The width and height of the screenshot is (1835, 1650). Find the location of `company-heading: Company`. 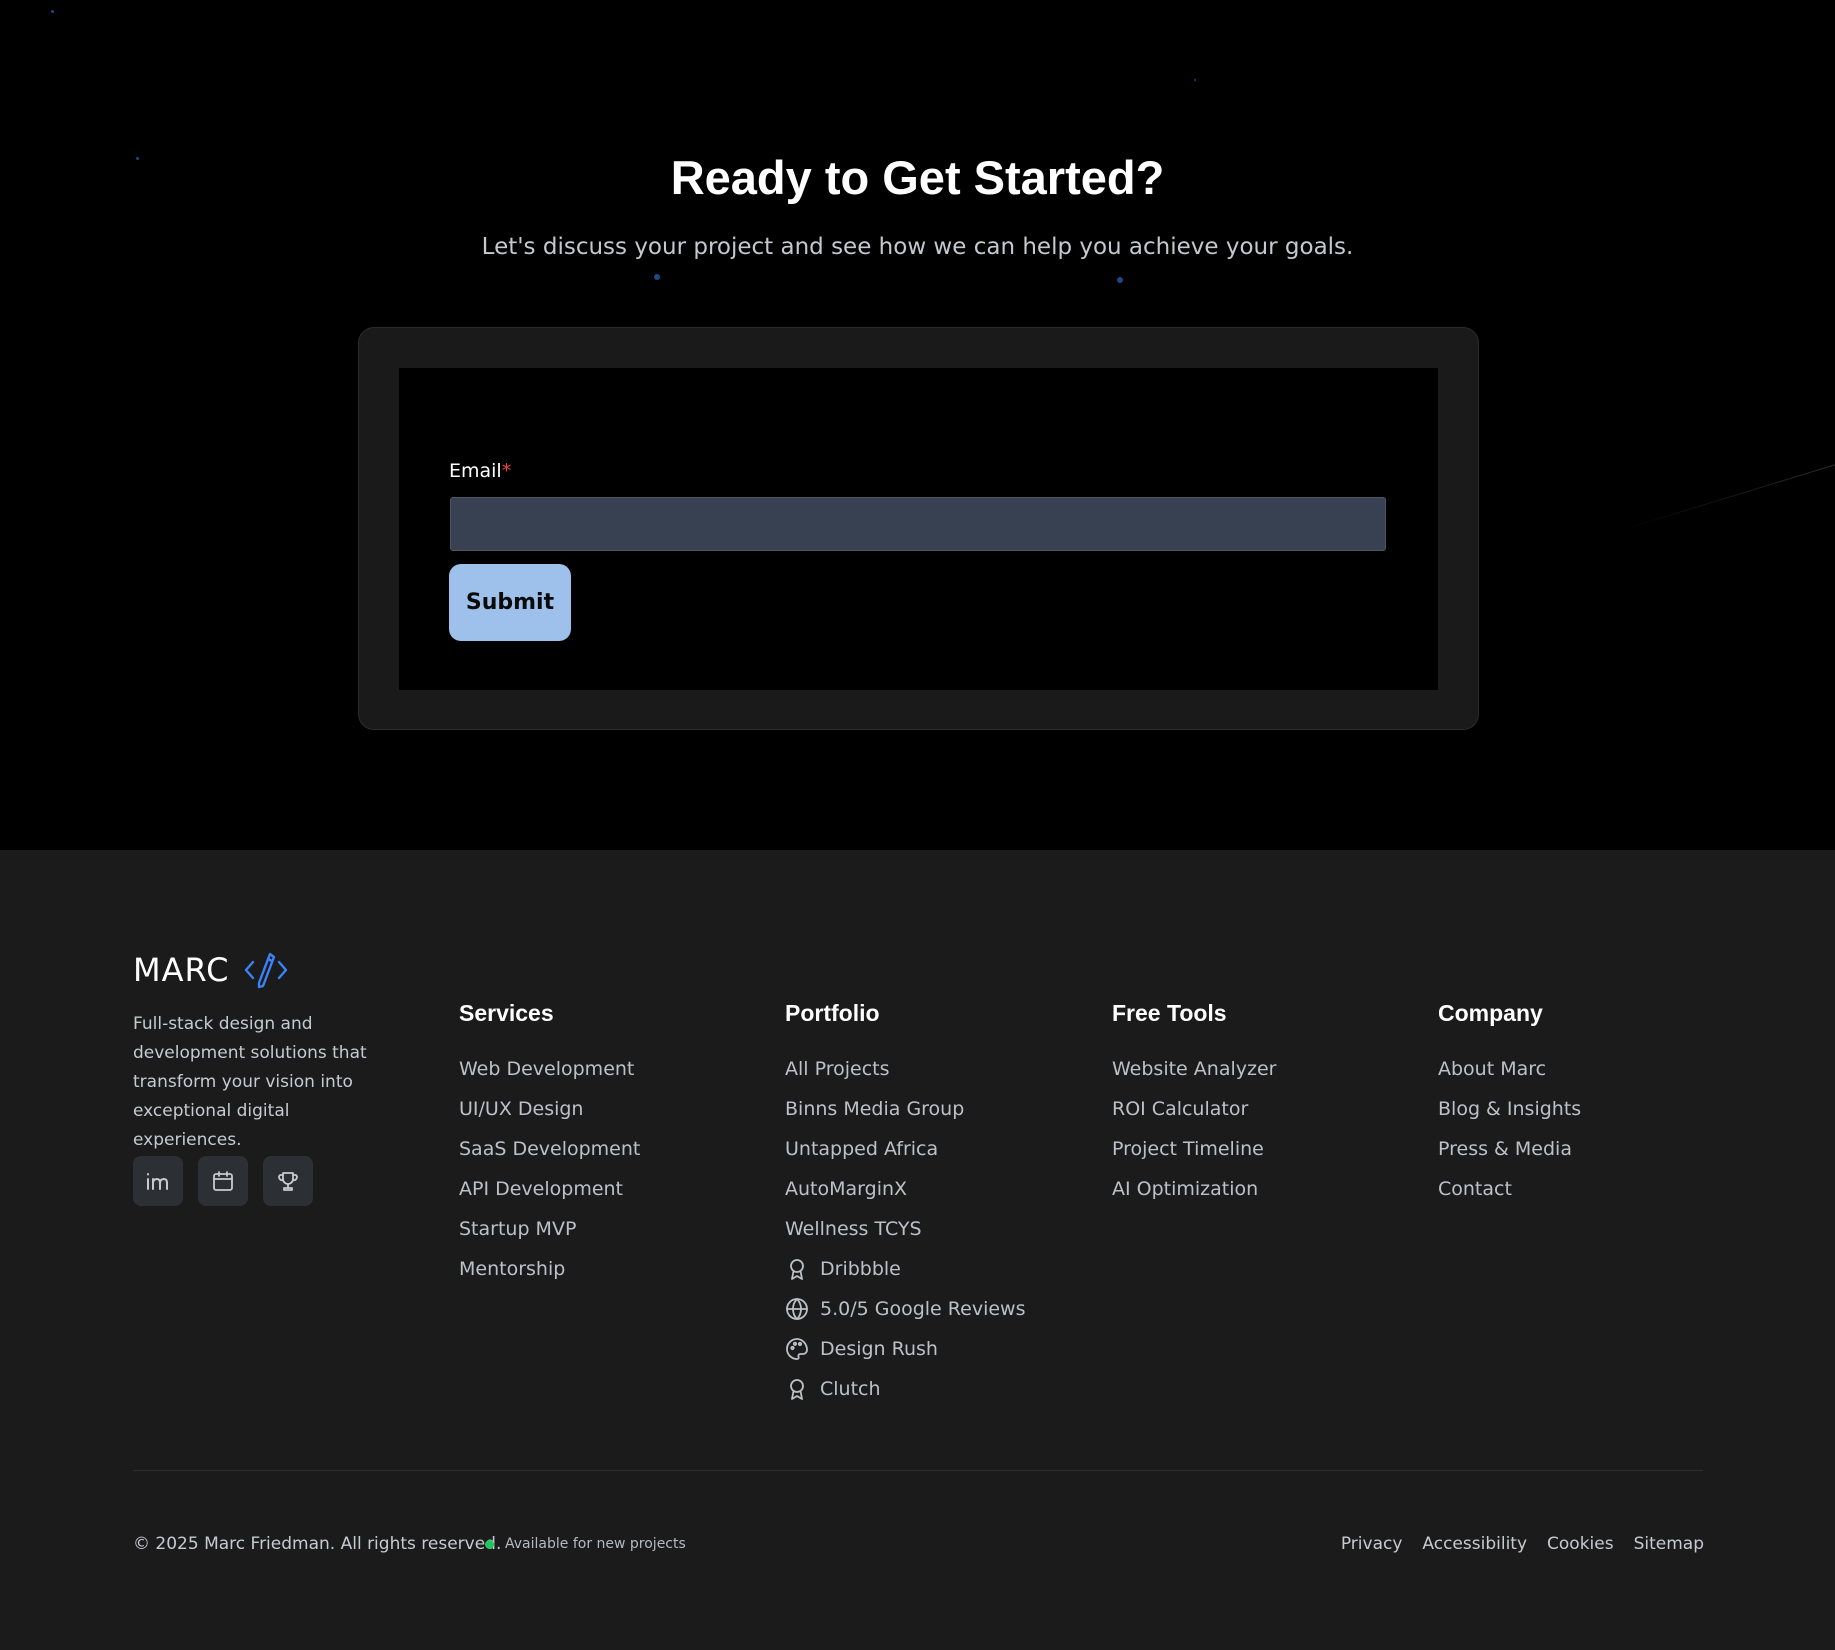

company-heading: Company is located at coordinates (1490, 1013).